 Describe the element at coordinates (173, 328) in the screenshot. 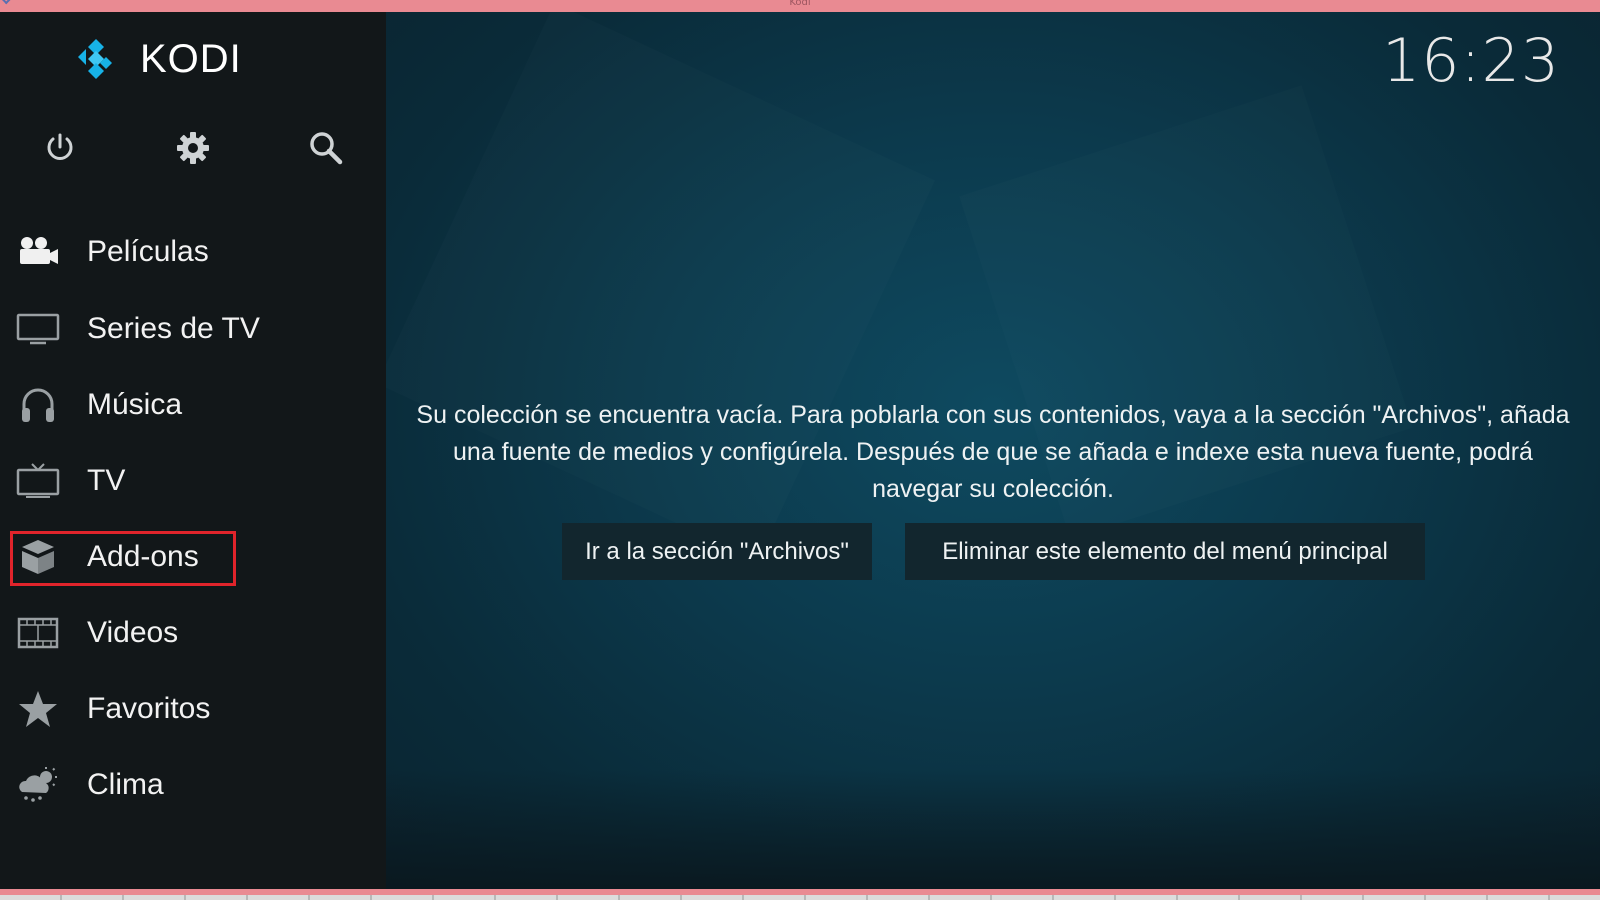

I see `menu-item-label: Series de TV` at that location.